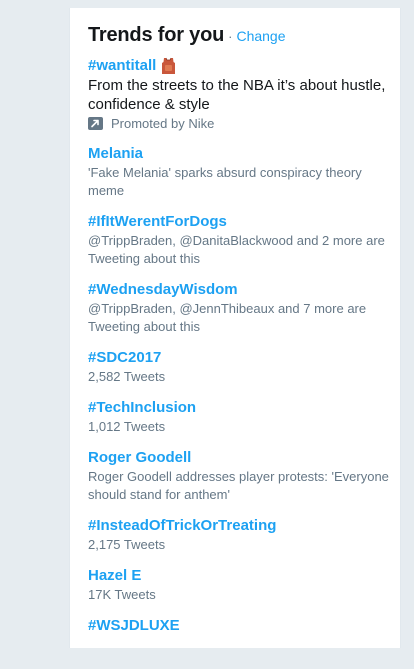  Describe the element at coordinates (163, 123) in the screenshot. I see `promoted-label: Promoted by Nike` at that location.